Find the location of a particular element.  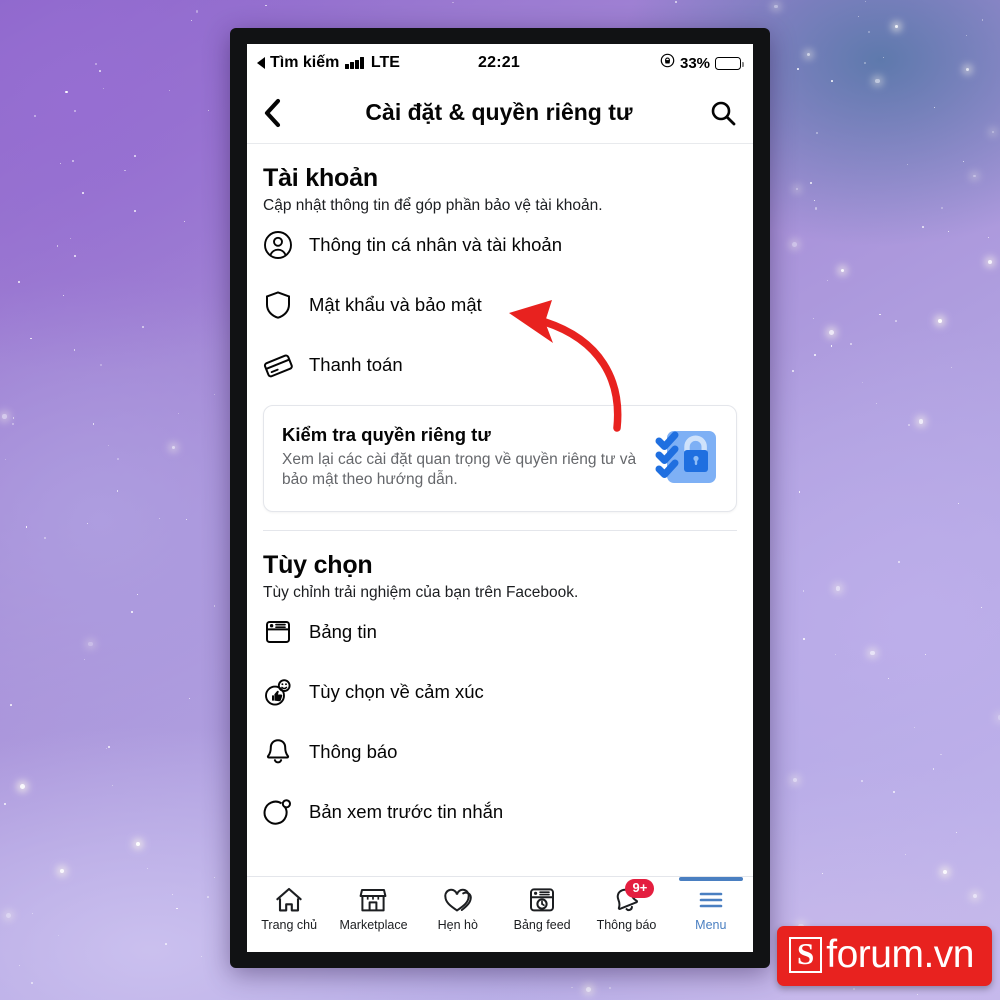

dating-hearts-icon is located at coordinates (458, 900).